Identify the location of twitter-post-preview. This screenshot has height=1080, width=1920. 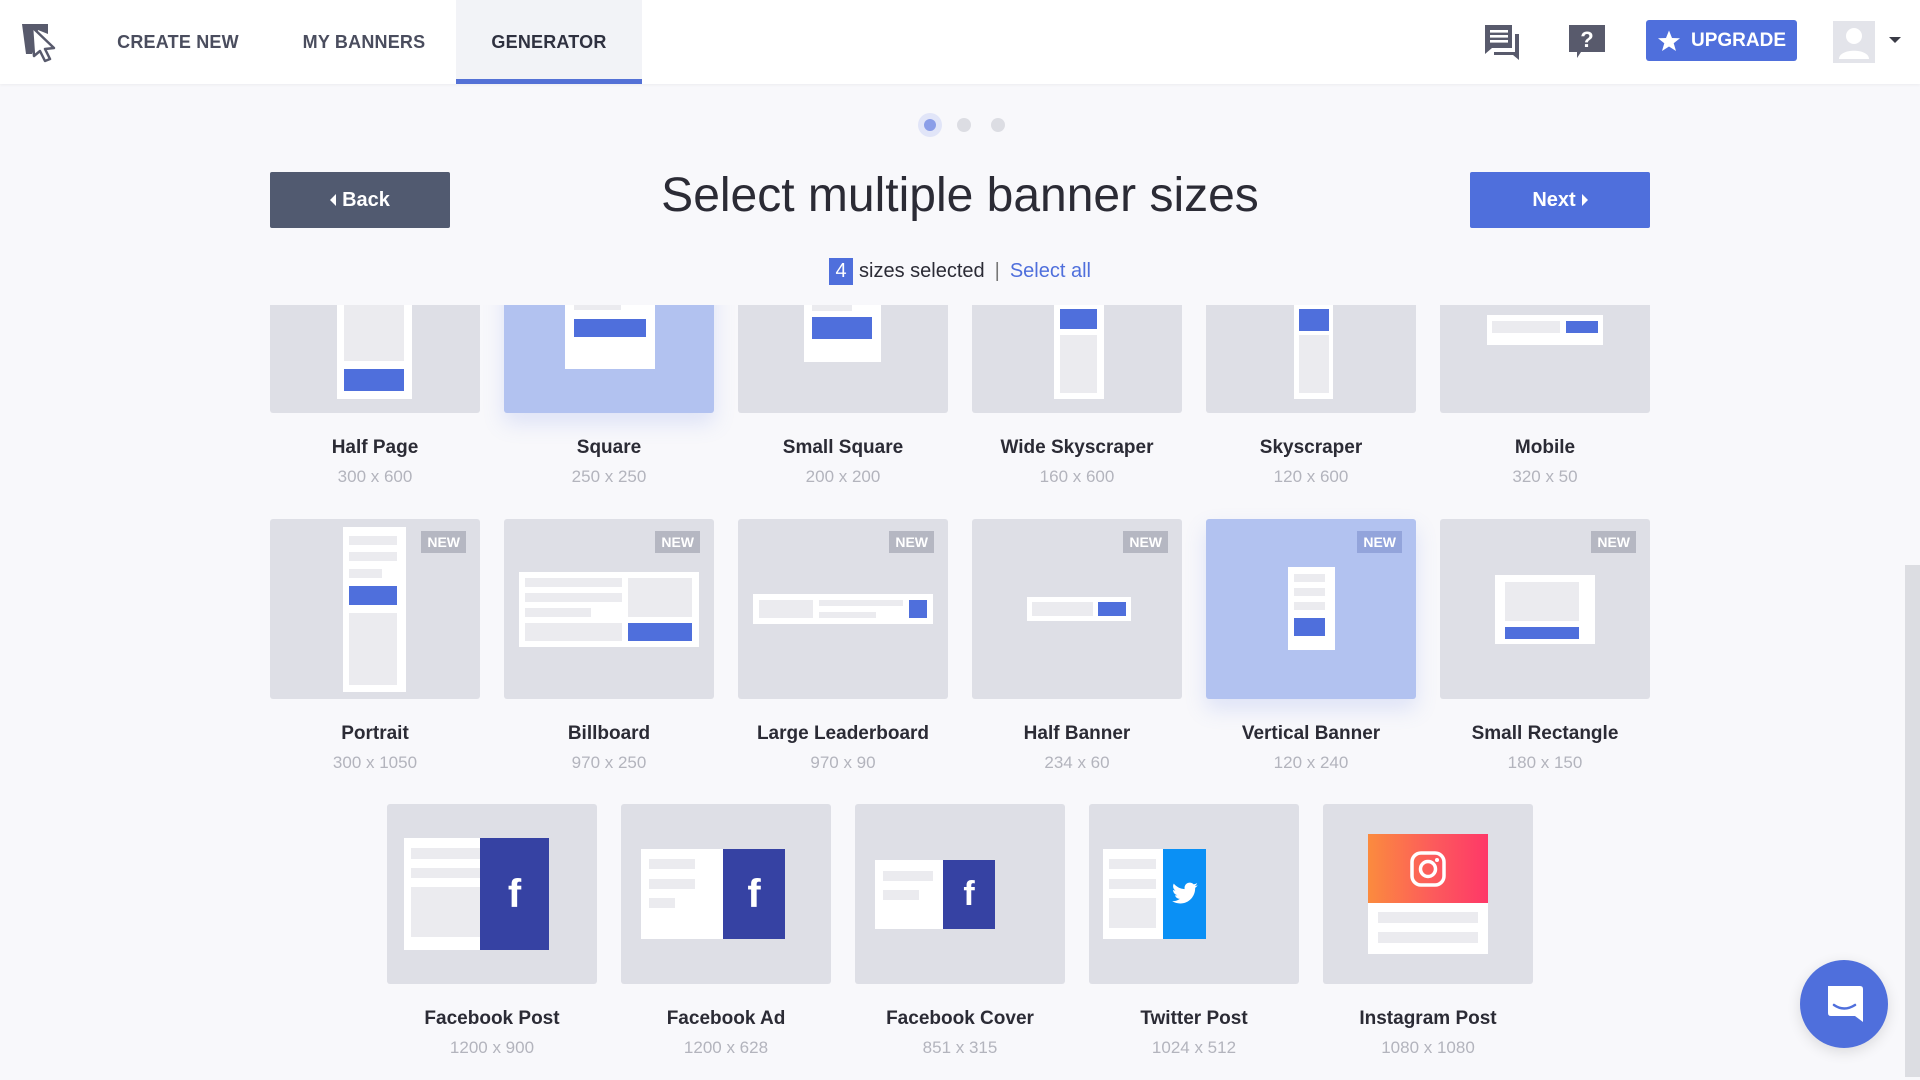
(1194, 894).